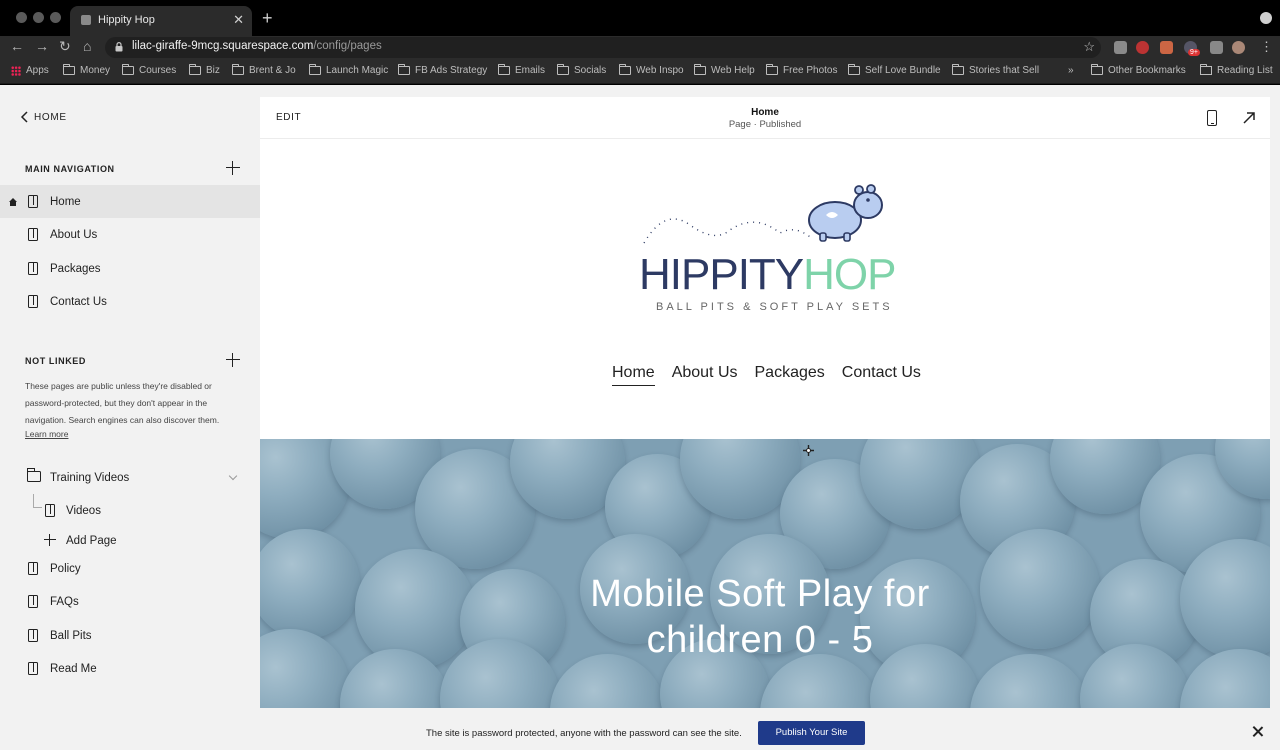 Image resolution: width=1280 pixels, height=750 pixels. What do you see at coordinates (633, 375) in the screenshot?
I see `site-nav-home: Home` at bounding box center [633, 375].